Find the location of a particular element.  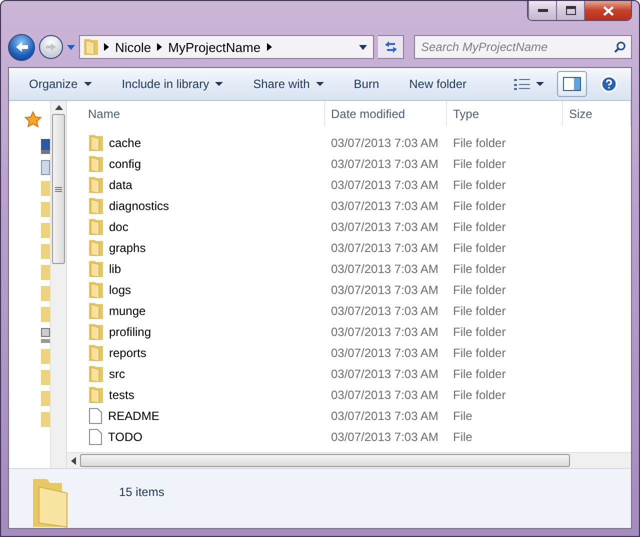

column-header: Size is located at coordinates (597, 113).